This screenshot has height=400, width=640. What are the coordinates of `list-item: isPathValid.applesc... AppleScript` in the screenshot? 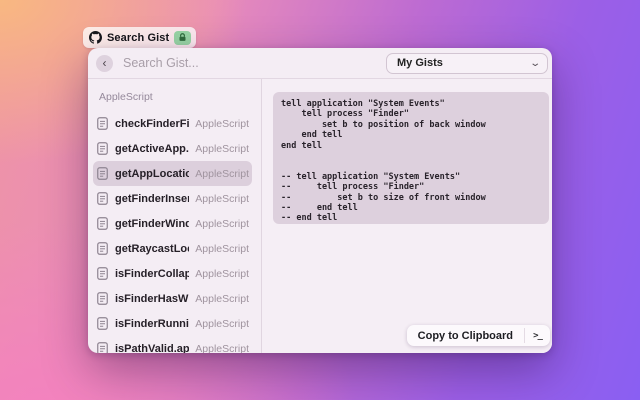 It's located at (172, 344).